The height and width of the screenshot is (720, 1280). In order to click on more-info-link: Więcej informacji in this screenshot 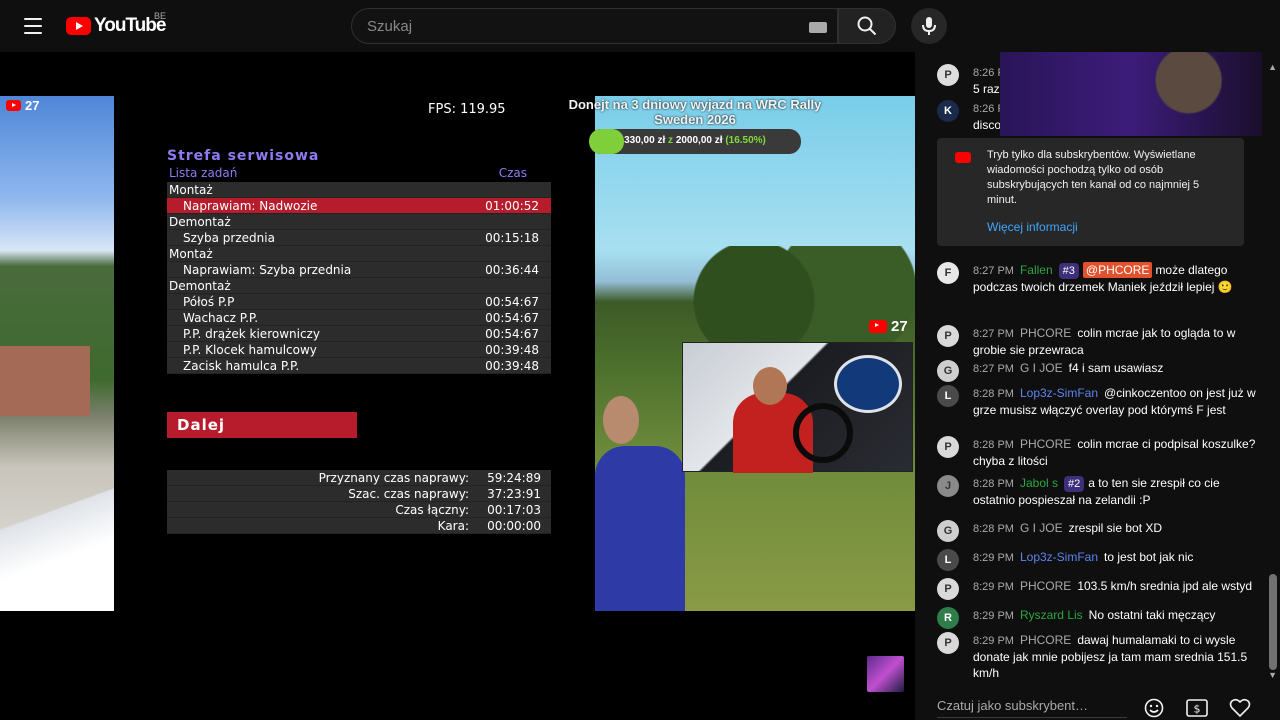, I will do `click(1108, 227)`.